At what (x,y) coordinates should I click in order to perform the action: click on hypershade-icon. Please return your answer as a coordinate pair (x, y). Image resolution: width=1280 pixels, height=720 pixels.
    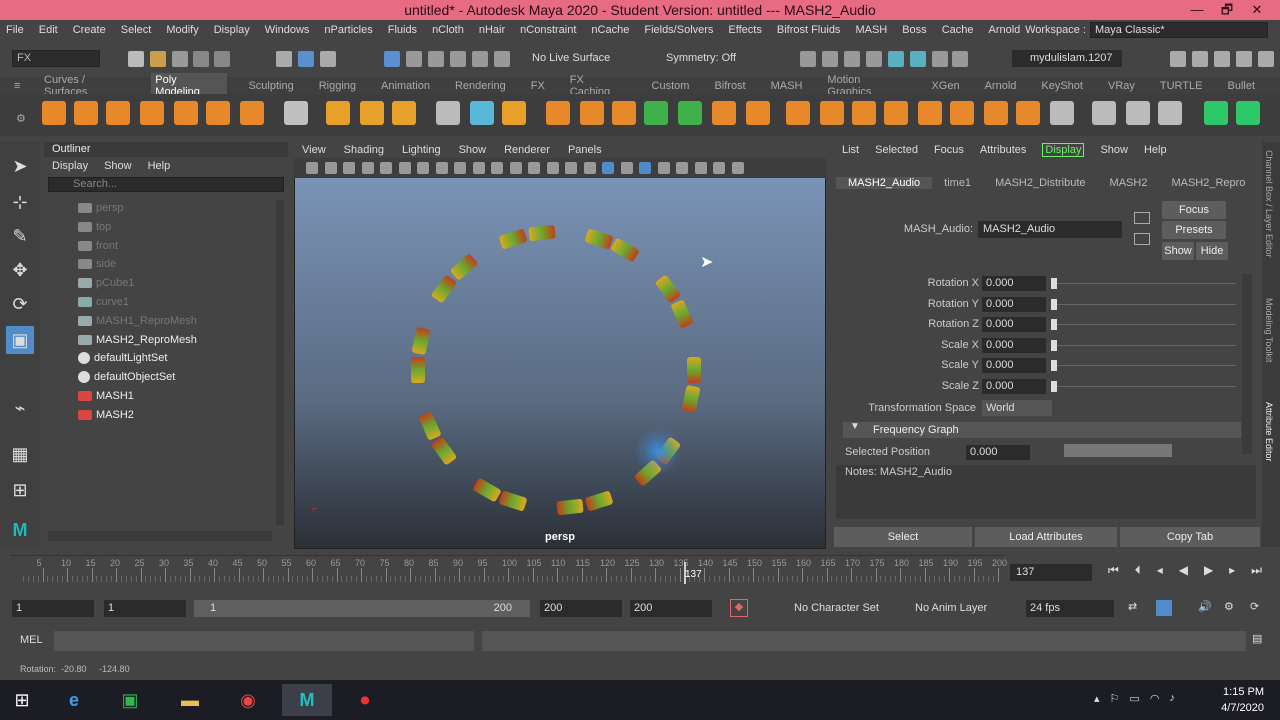
    Looking at the image, I should click on (896, 59).